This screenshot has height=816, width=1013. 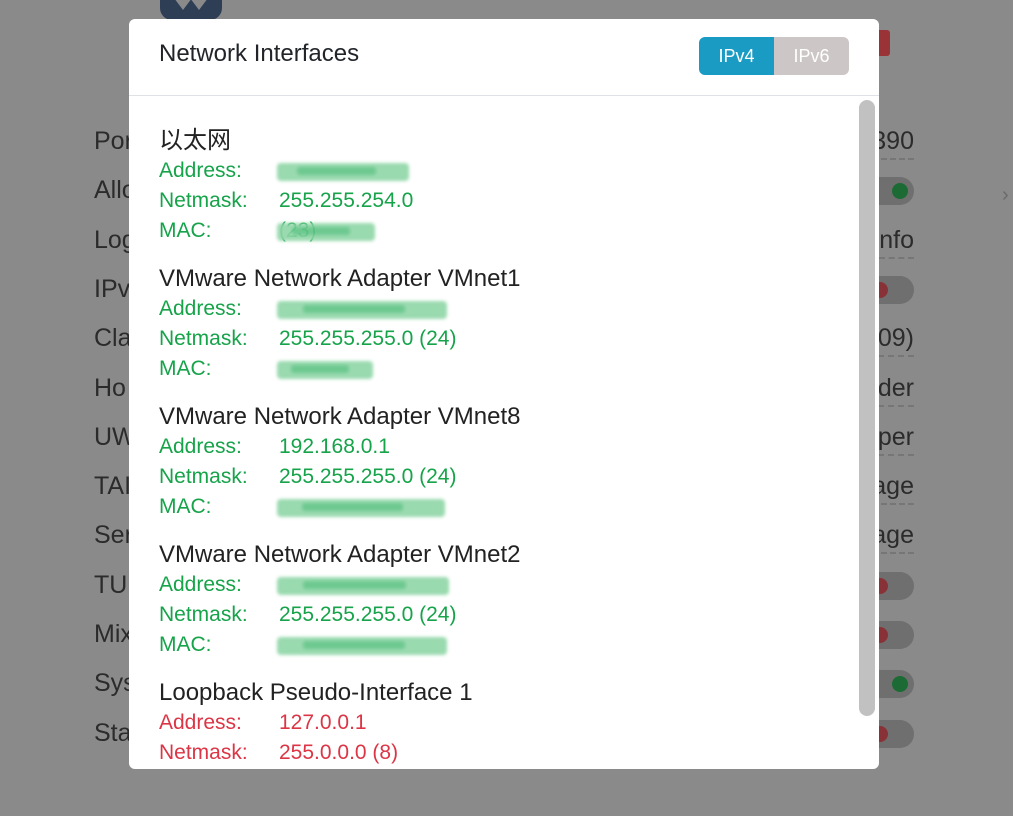 What do you see at coordinates (896, 242) in the screenshot?
I see `settings-row-value: nfo` at bounding box center [896, 242].